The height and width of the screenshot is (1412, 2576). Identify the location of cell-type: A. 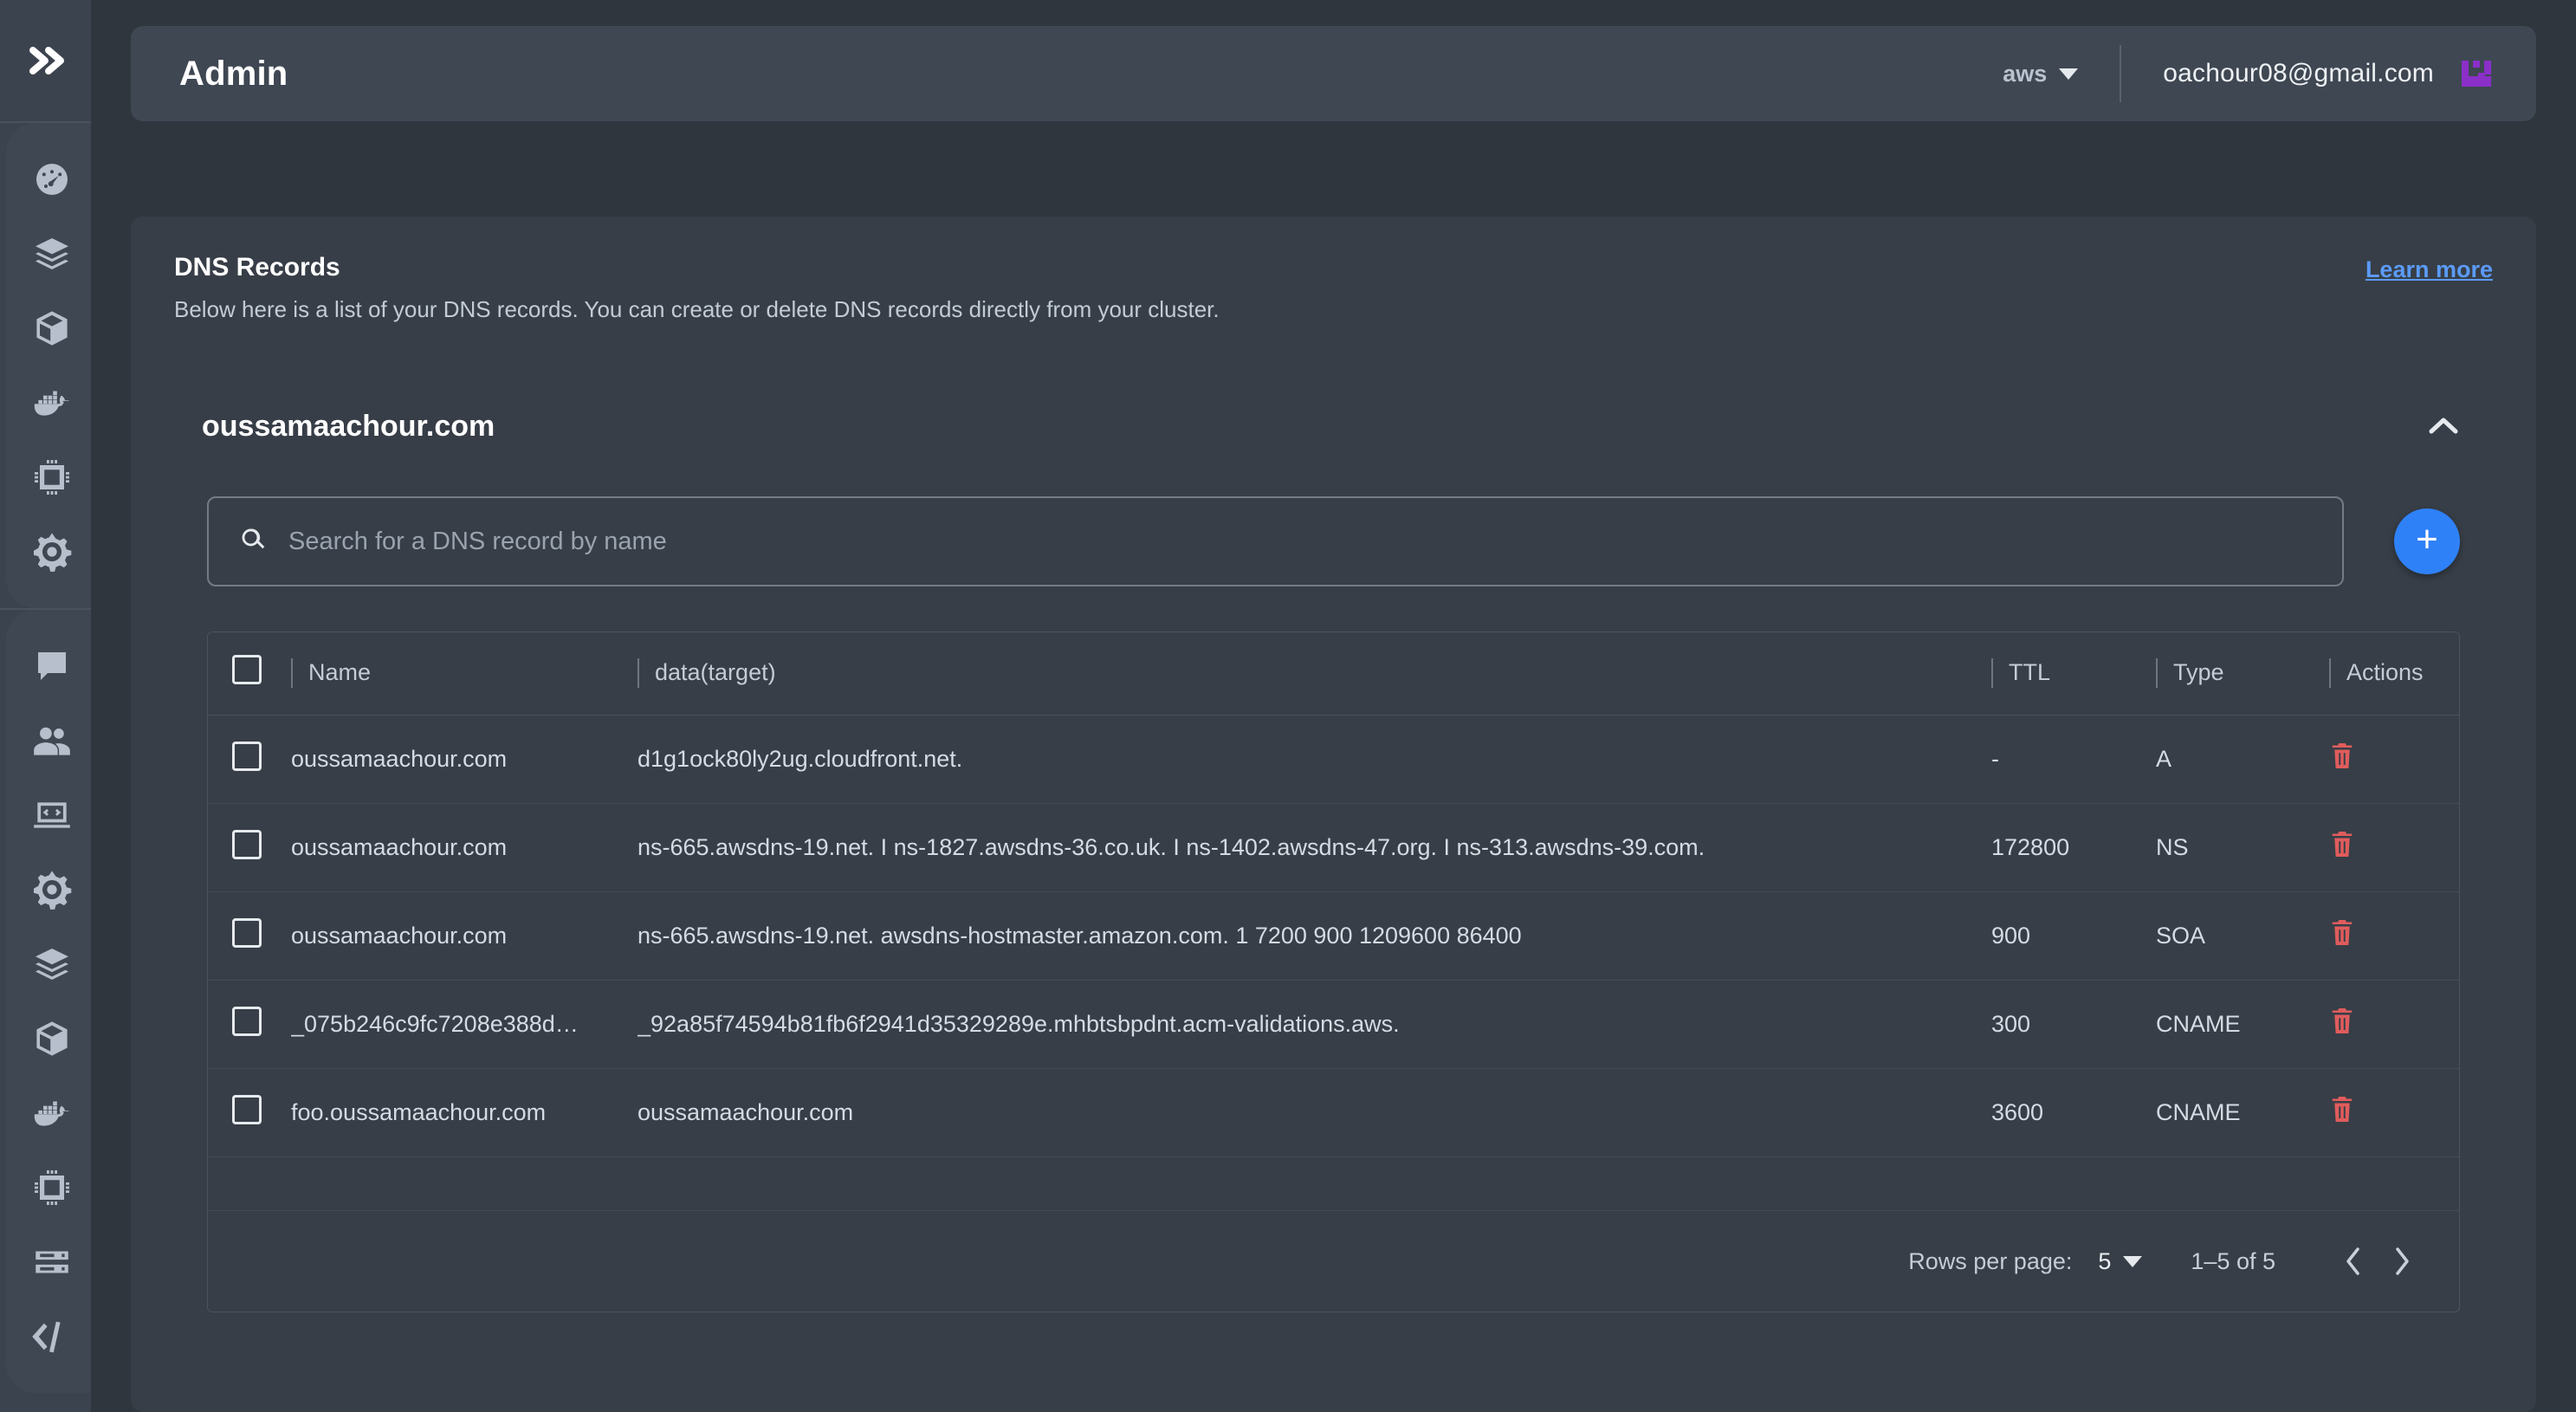
(2242, 759).